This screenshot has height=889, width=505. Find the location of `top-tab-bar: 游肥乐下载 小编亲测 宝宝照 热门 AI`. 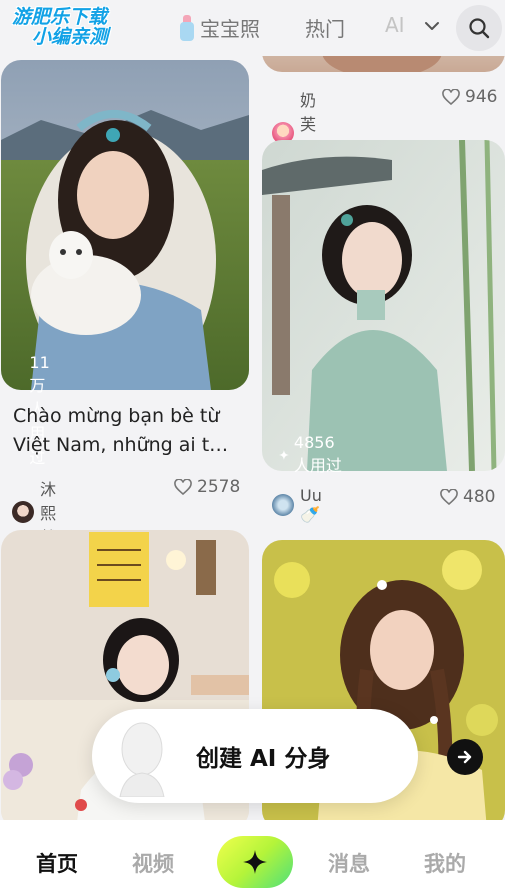

top-tab-bar: 游肥乐下载 小编亲测 宝宝照 热门 AI is located at coordinates (252, 28).